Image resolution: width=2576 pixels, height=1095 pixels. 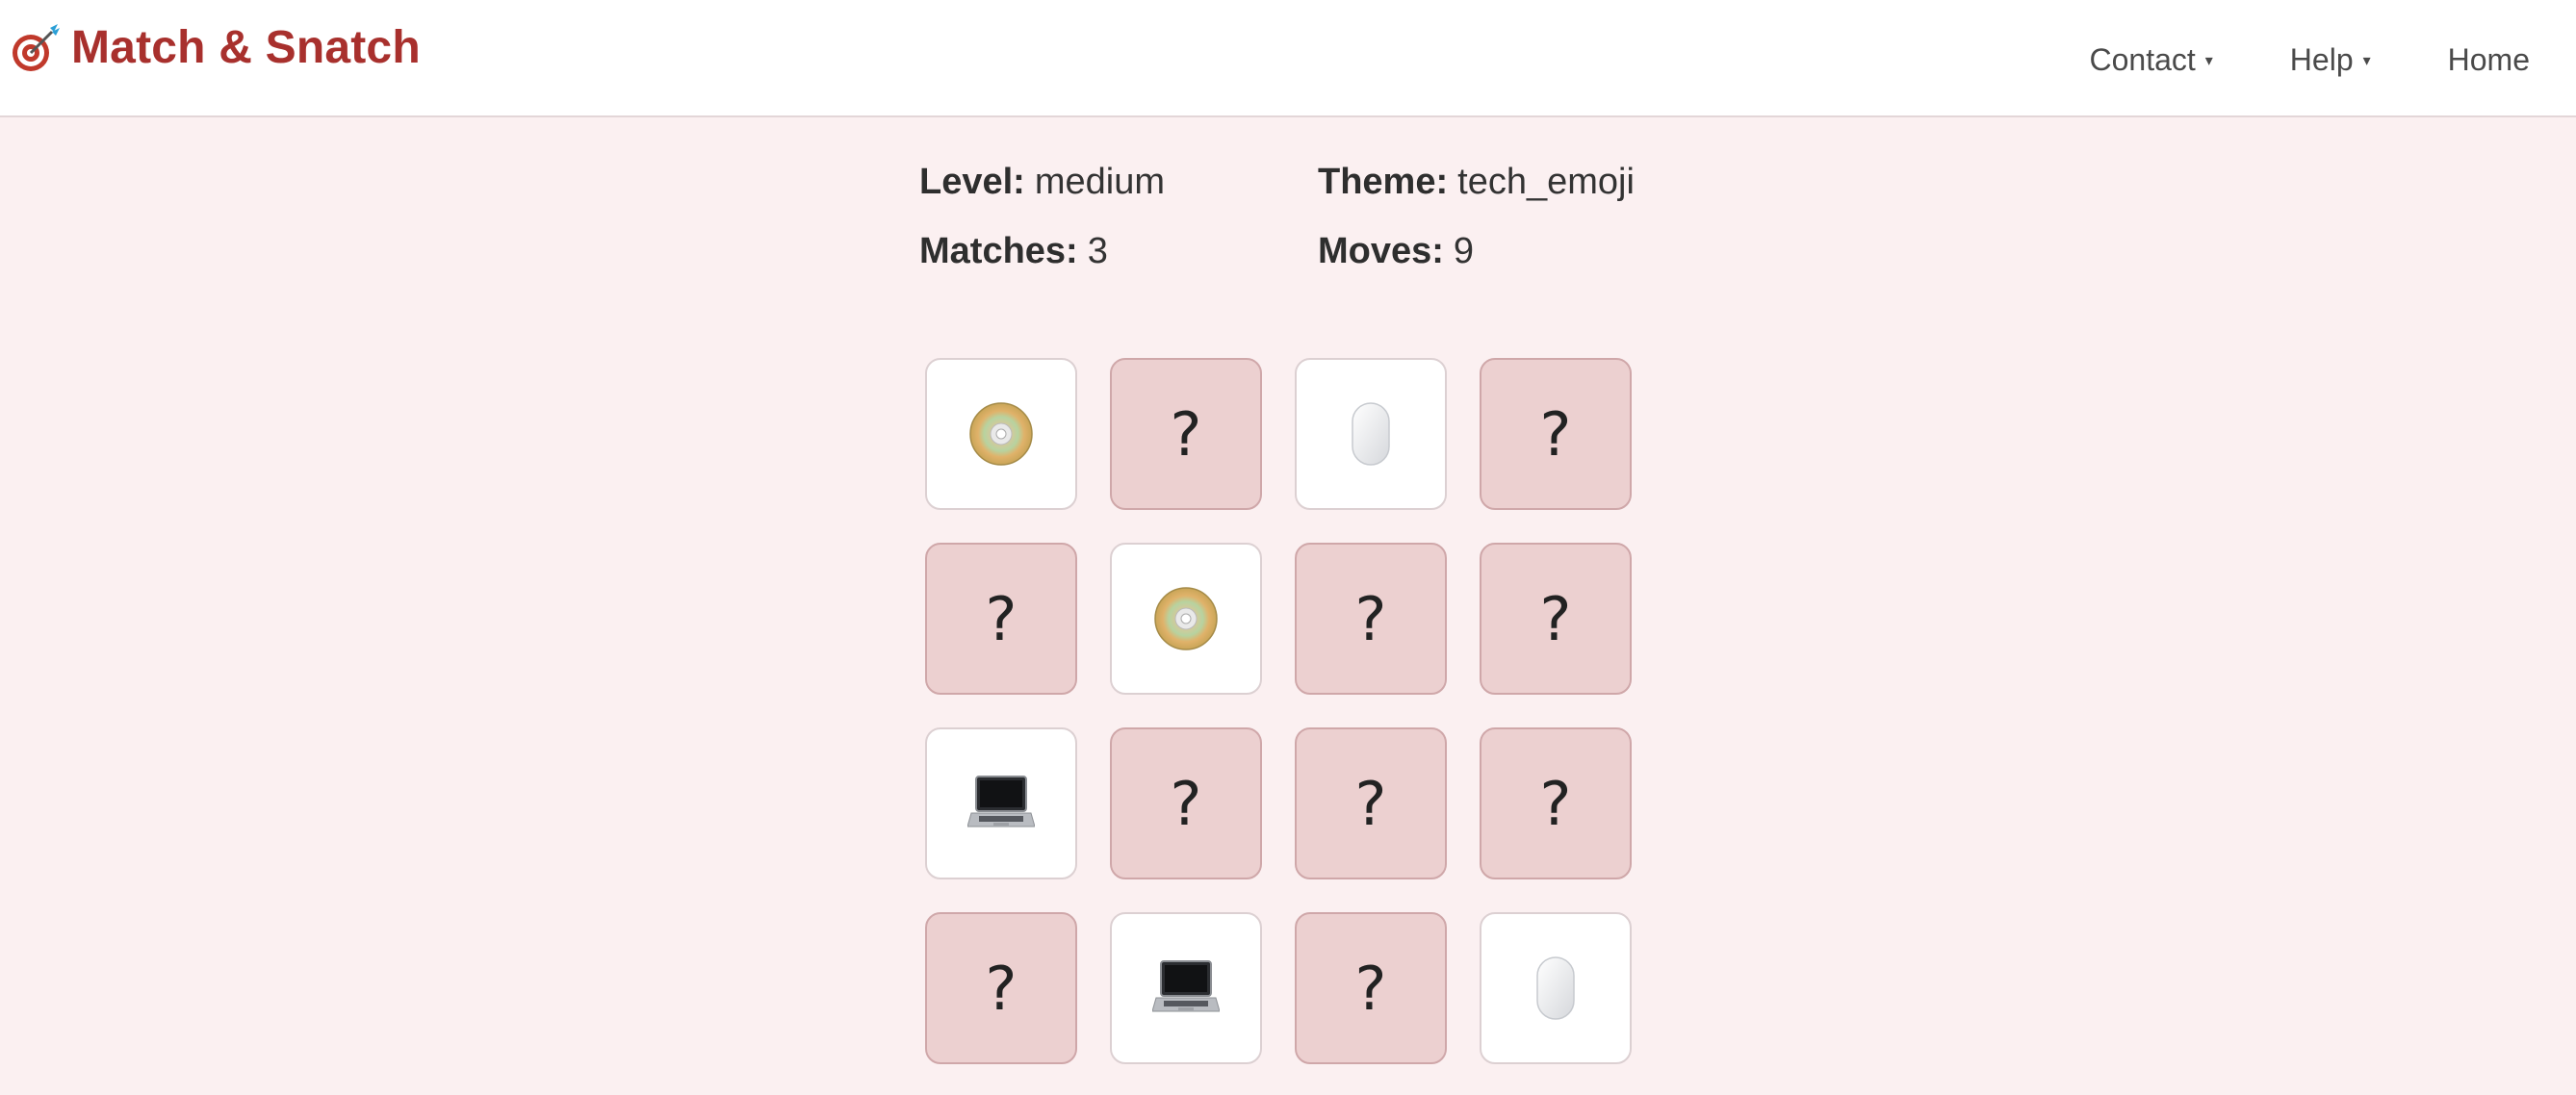 I want to click on theme-value: tech_emoji, so click(x=1546, y=182).